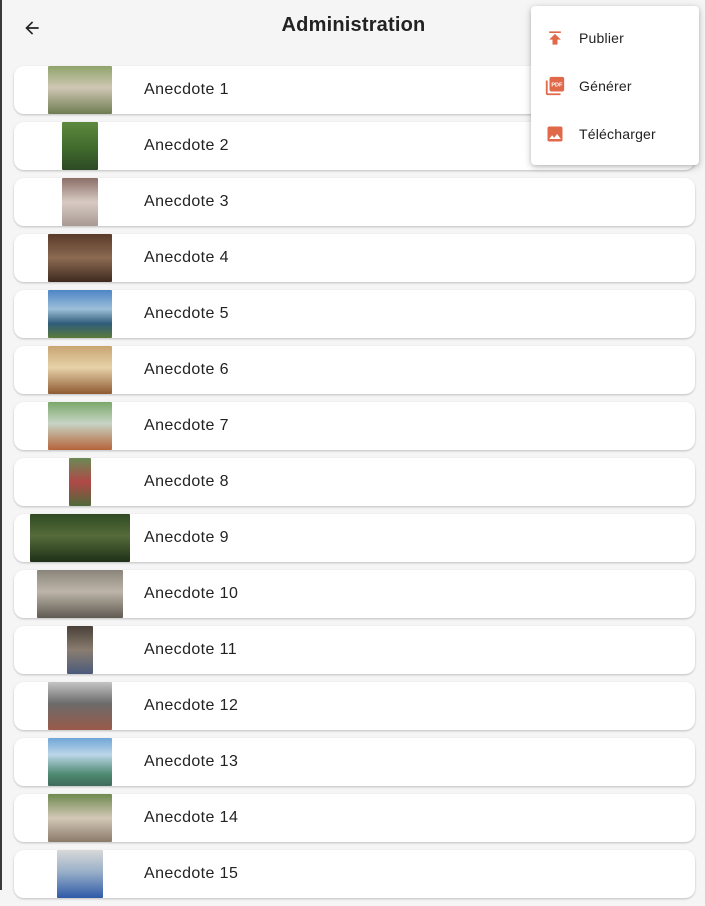 The height and width of the screenshot is (906, 705). I want to click on anecdote-title: Anecdote 3, so click(186, 201).